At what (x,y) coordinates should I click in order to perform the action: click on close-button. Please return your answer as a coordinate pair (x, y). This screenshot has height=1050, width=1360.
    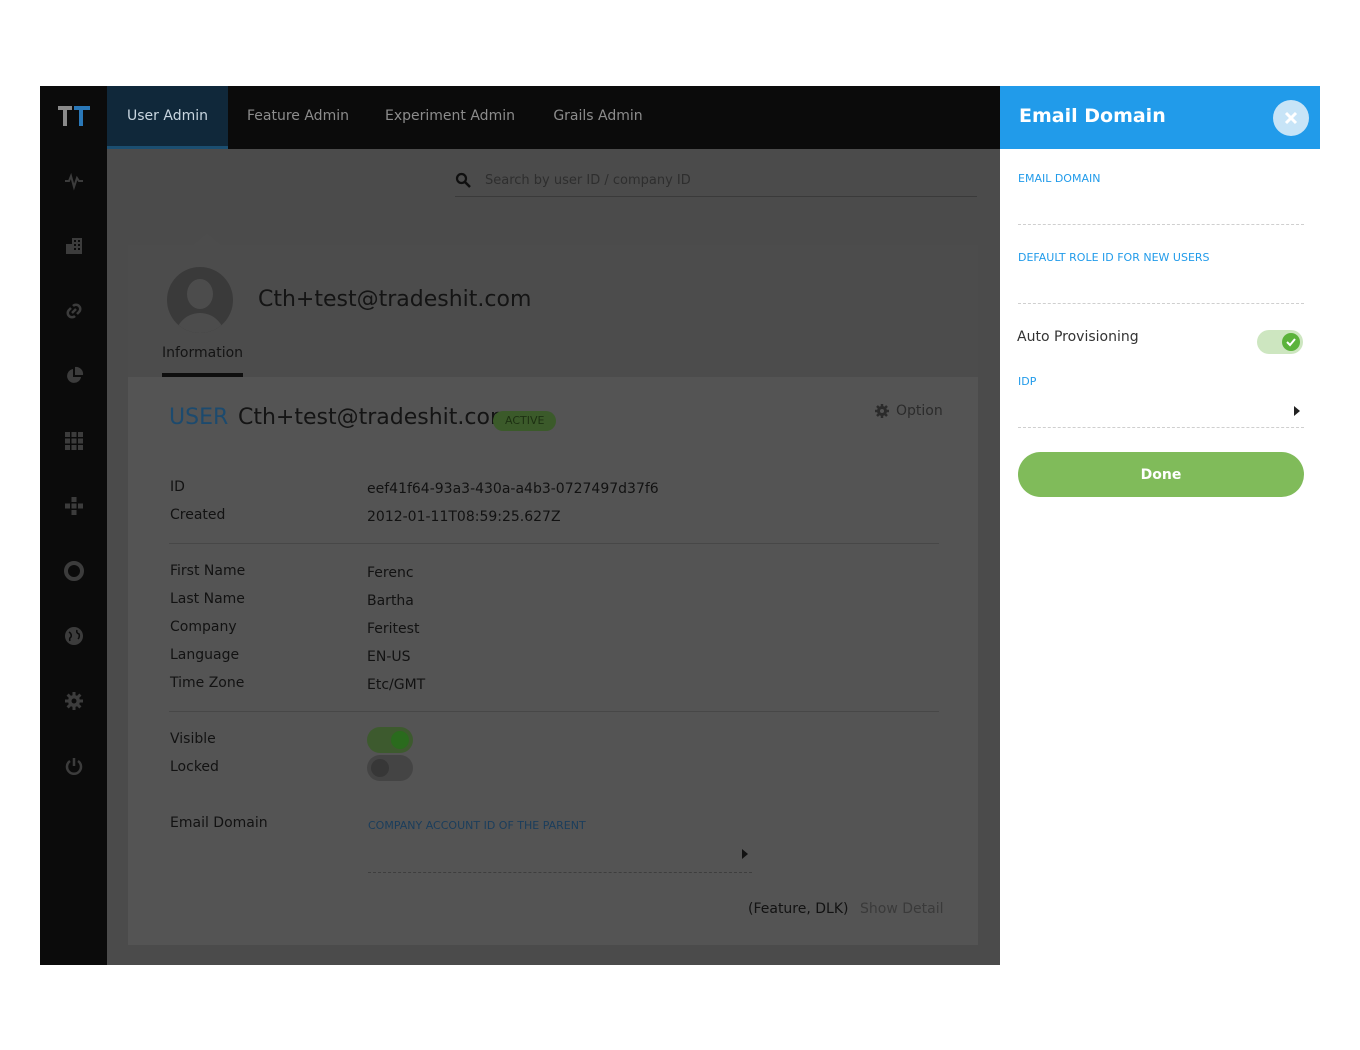
    Looking at the image, I should click on (1291, 118).